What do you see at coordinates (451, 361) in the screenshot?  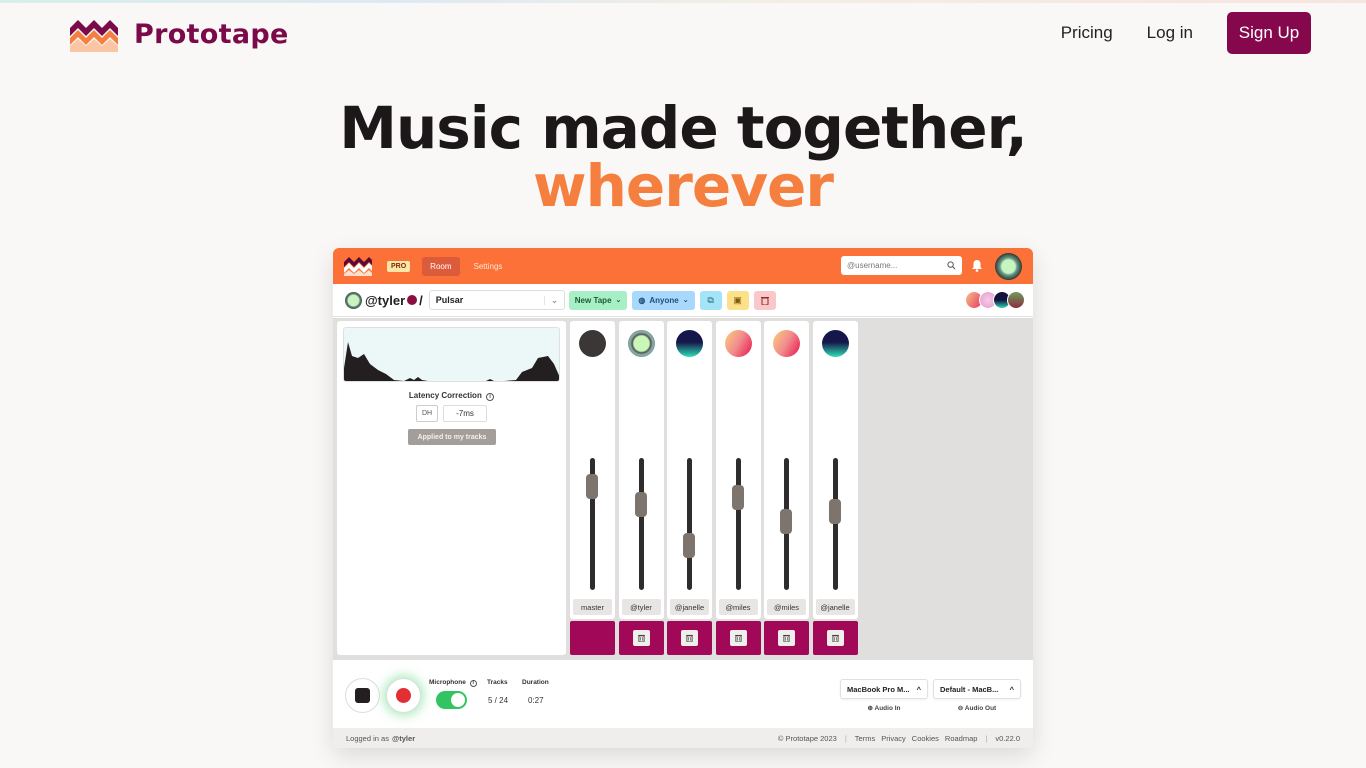 I see `waveform-graphic` at bounding box center [451, 361].